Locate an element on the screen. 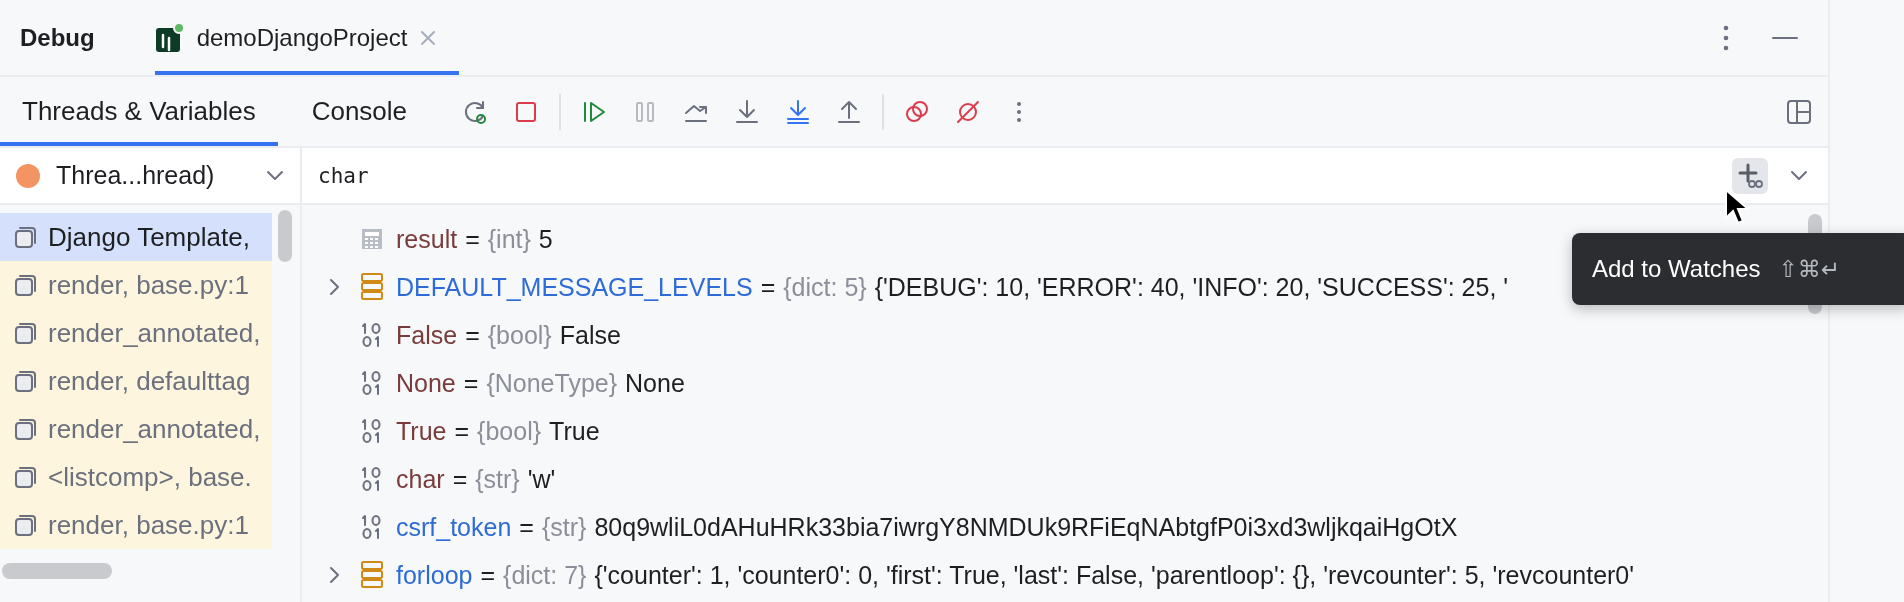  run-tab: demoDjangoProject is located at coordinates (307, 37).